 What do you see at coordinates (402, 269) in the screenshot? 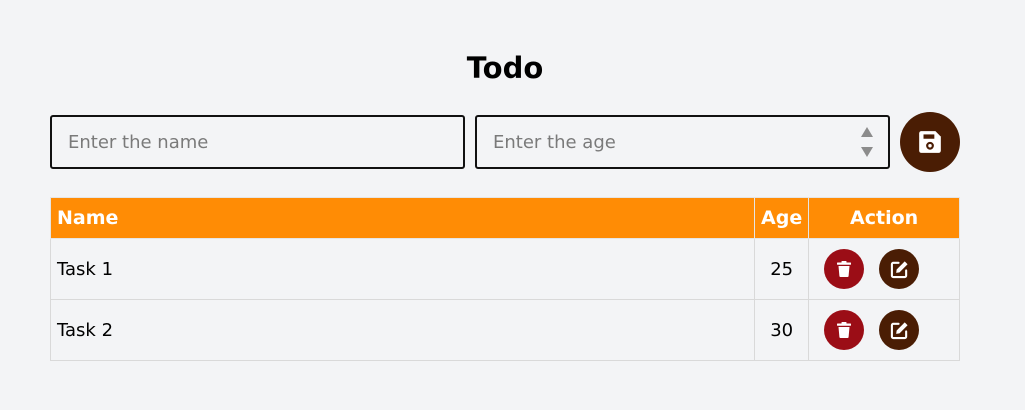
I see `cell-name: Task 1` at bounding box center [402, 269].